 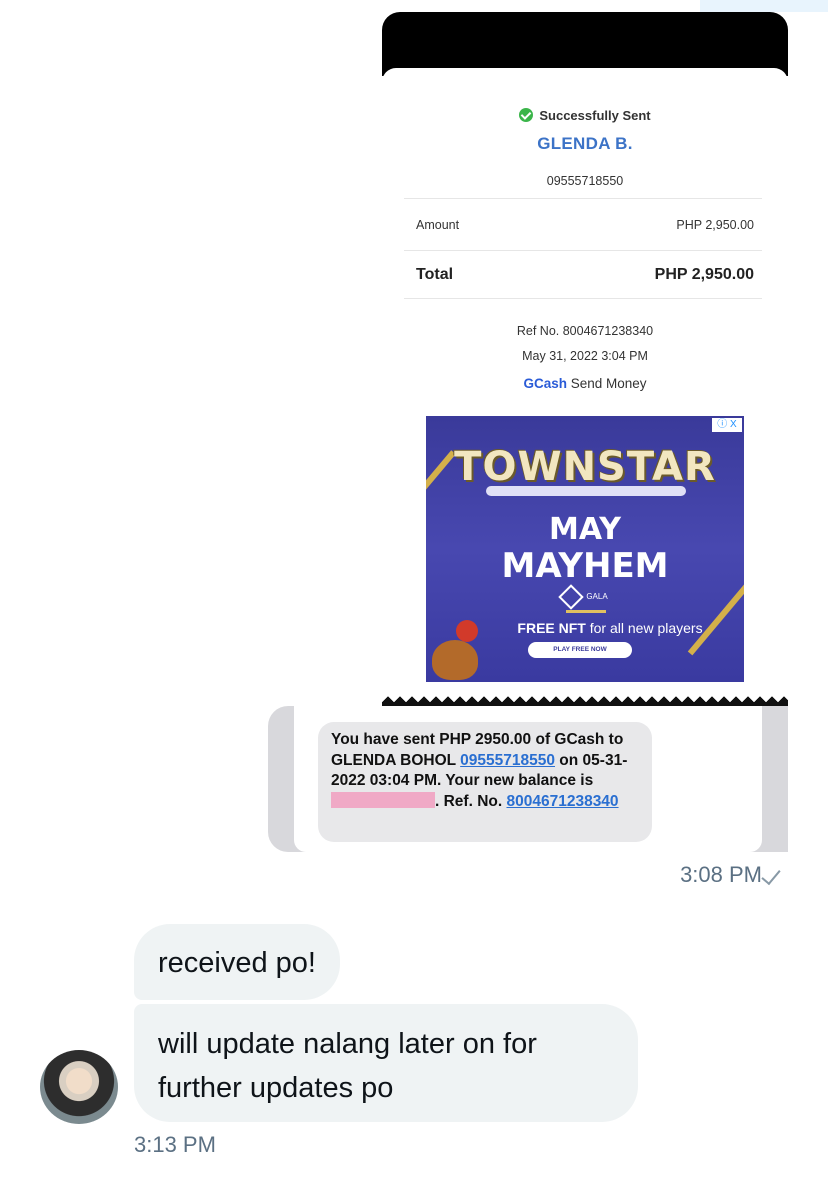 What do you see at coordinates (585, 700) in the screenshot?
I see `torn-edge` at bounding box center [585, 700].